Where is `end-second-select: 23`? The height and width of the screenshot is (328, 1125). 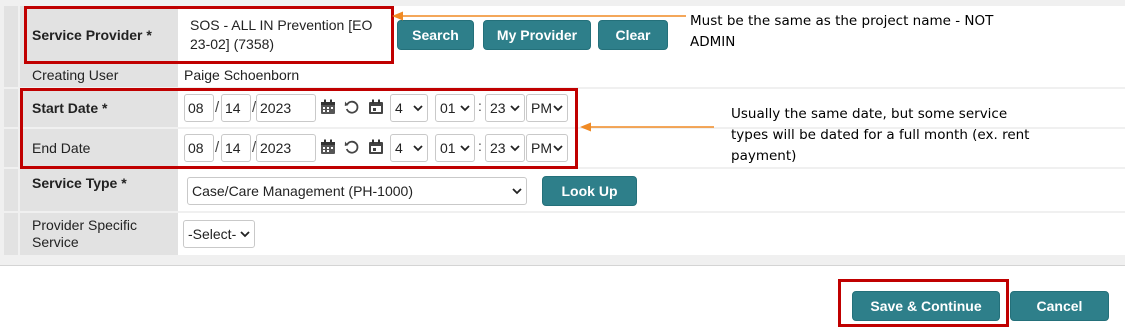
end-second-select: 23 is located at coordinates (505, 148).